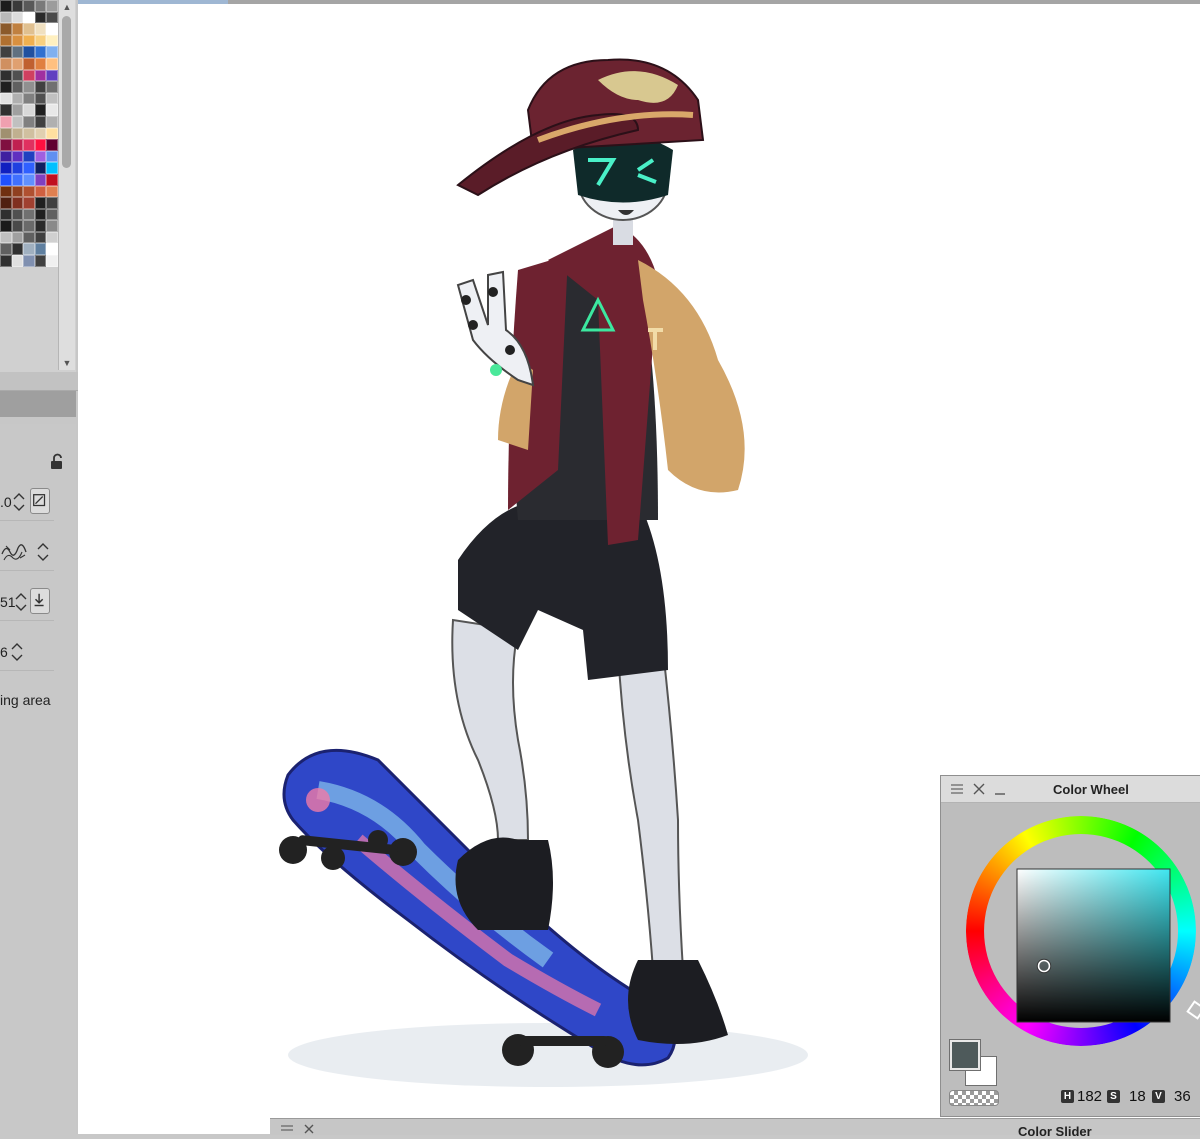  I want to click on property-value: .0, so click(6, 502).